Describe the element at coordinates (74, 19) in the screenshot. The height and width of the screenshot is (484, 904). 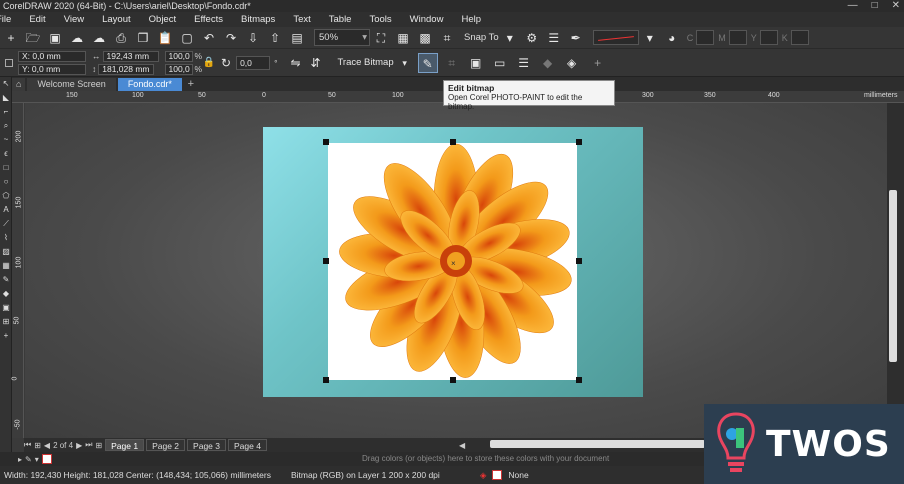
I see `menu-view: View` at that location.